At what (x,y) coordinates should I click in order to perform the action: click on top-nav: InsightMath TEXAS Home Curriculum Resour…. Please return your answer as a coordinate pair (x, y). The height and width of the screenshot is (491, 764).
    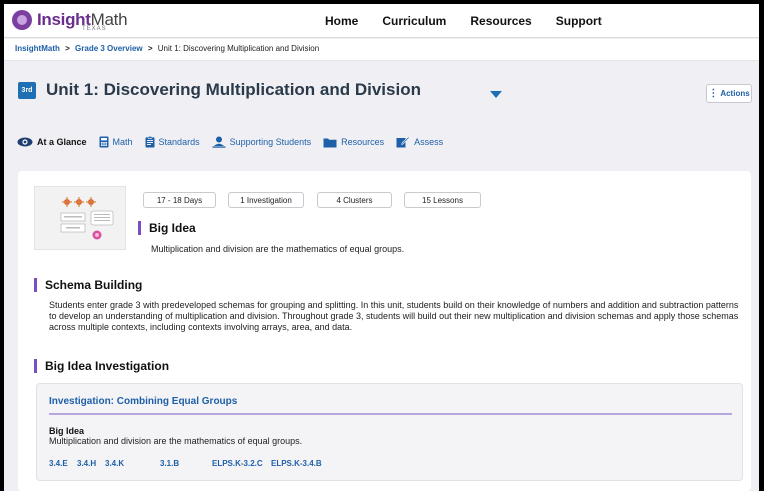
    Looking at the image, I should click on (381, 21).